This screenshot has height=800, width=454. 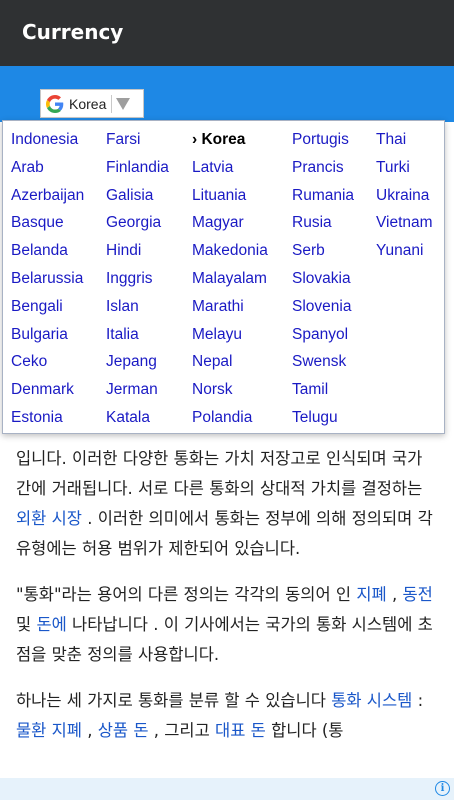 What do you see at coordinates (47, 140) in the screenshot?
I see `language-option: Indonesia` at bounding box center [47, 140].